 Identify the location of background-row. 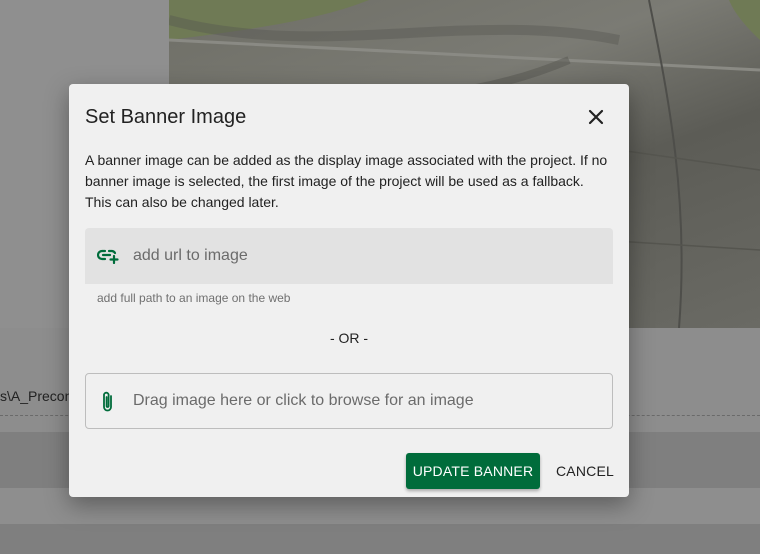
(380, 539).